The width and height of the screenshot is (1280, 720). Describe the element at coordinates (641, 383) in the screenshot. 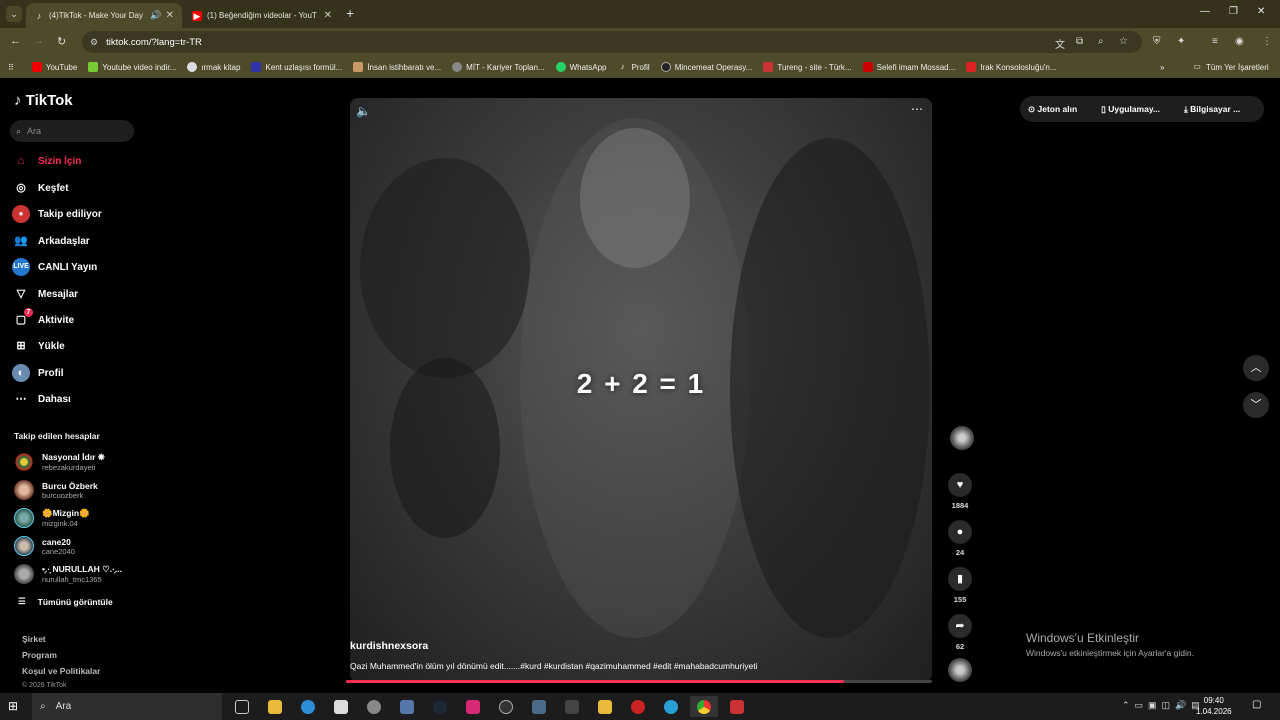

I see `video-overlay-text: 2 + 2 = 1` at that location.